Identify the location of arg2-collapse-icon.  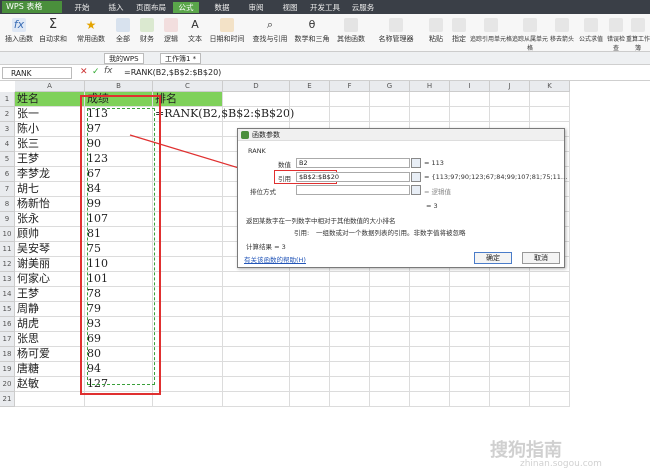
(416, 177).